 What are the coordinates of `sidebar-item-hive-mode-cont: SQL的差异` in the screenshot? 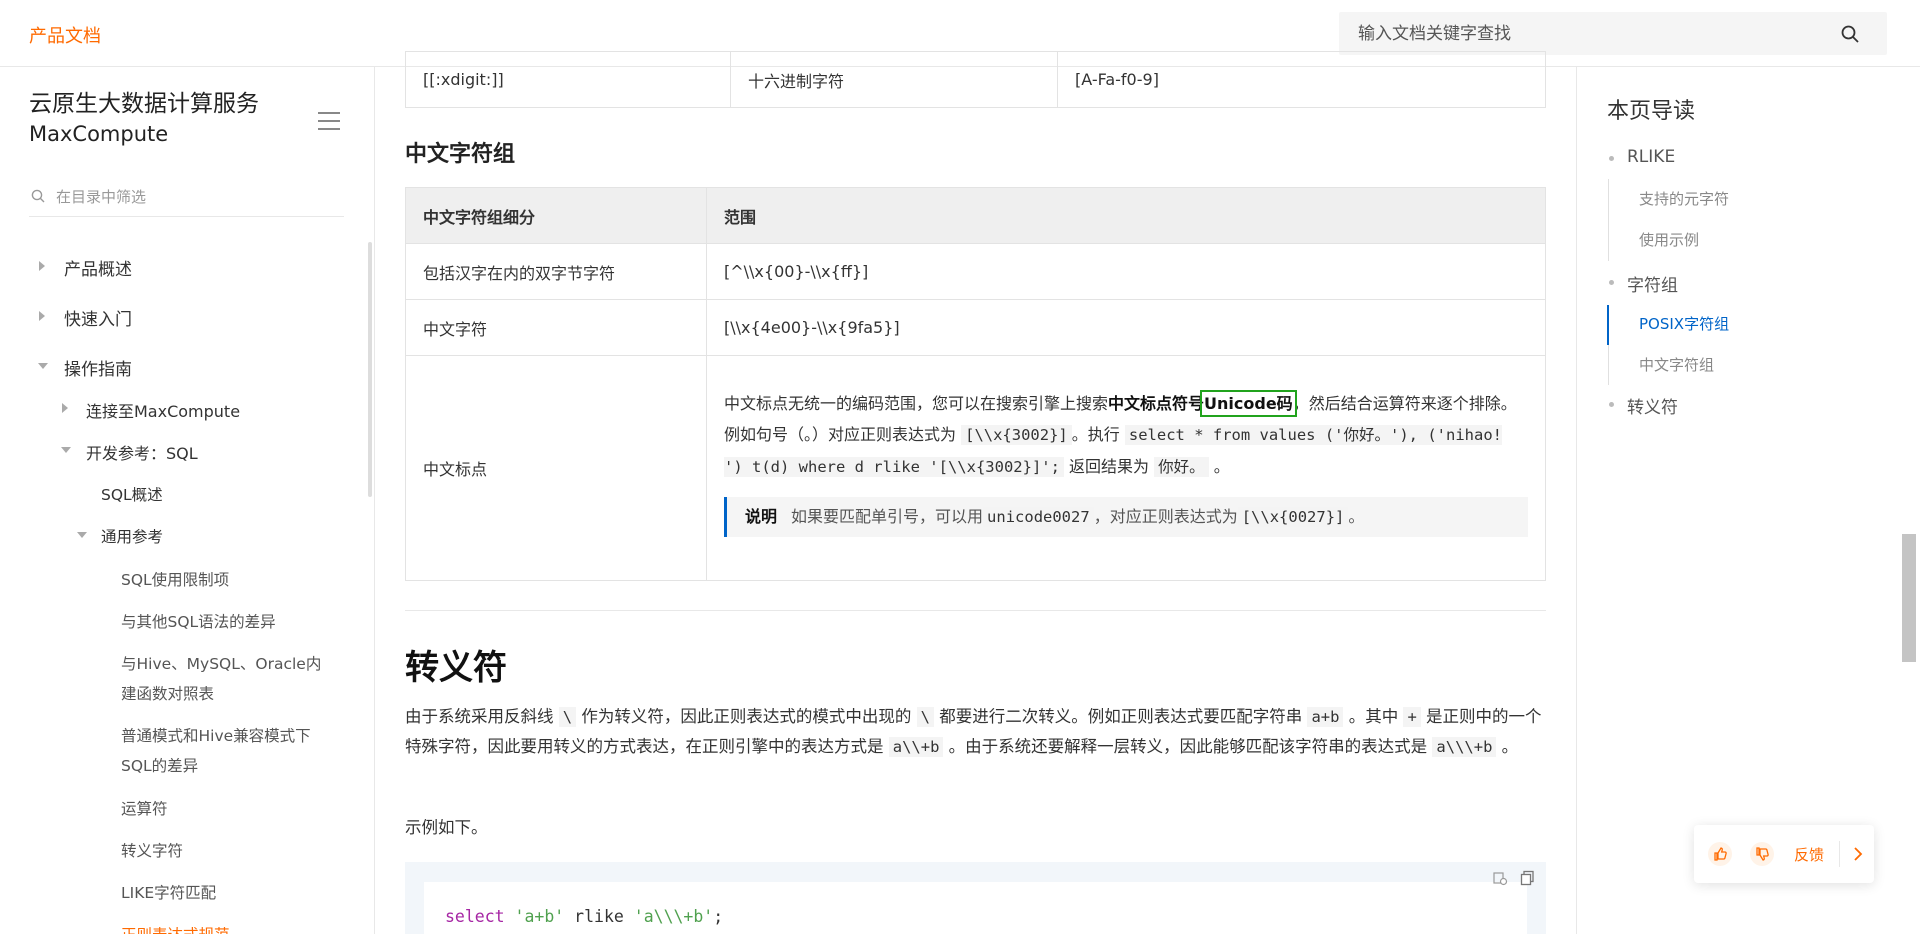 It's located at (159, 765).